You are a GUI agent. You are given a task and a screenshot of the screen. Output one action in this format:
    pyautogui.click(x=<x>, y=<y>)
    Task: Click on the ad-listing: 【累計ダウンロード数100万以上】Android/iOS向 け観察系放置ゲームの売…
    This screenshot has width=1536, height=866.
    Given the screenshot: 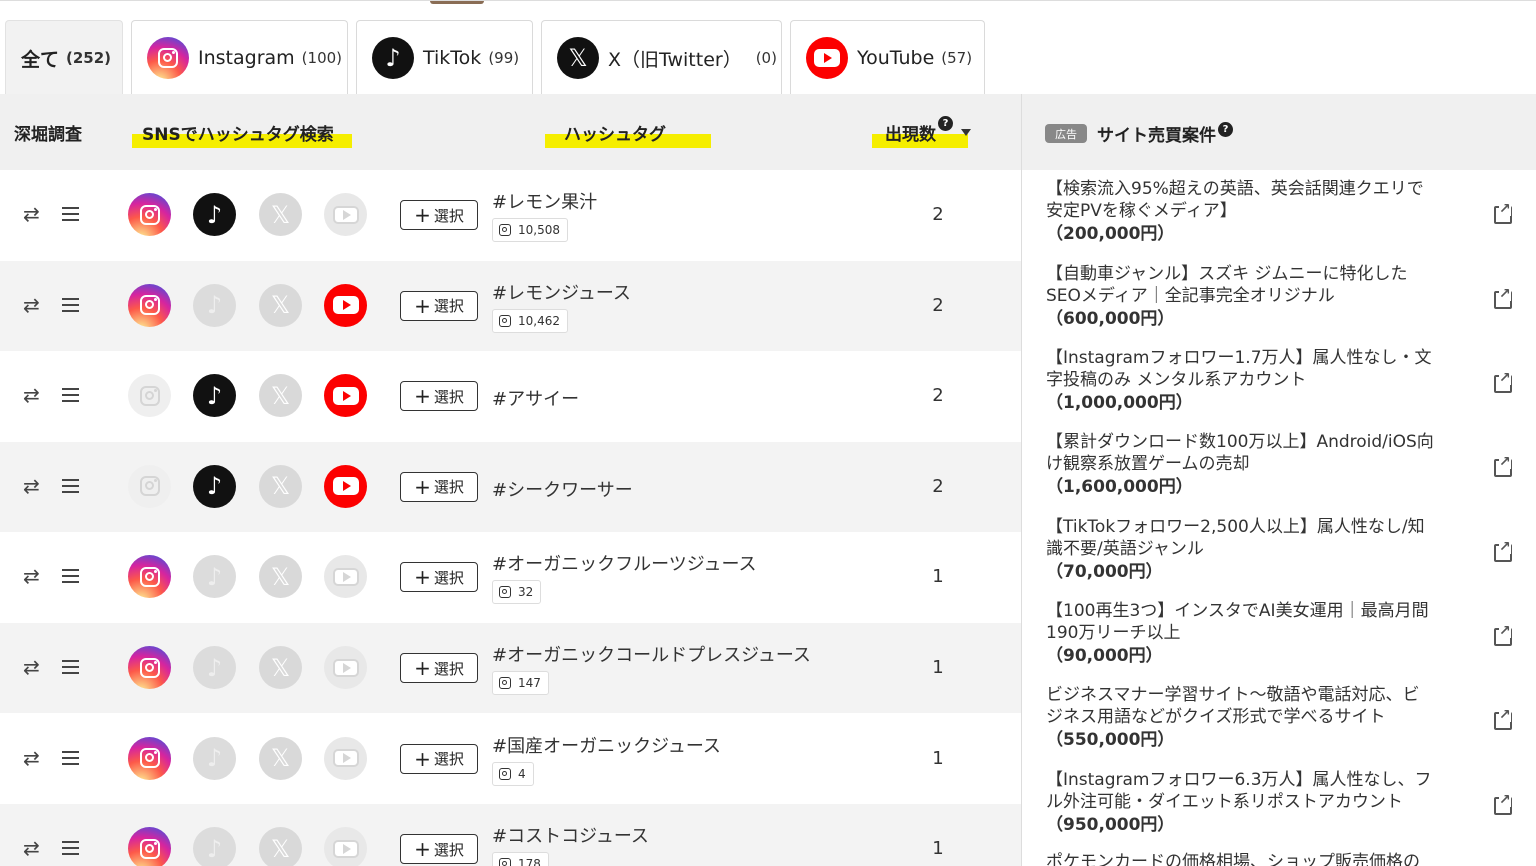 What is the action you would take?
    pyautogui.click(x=1266, y=464)
    